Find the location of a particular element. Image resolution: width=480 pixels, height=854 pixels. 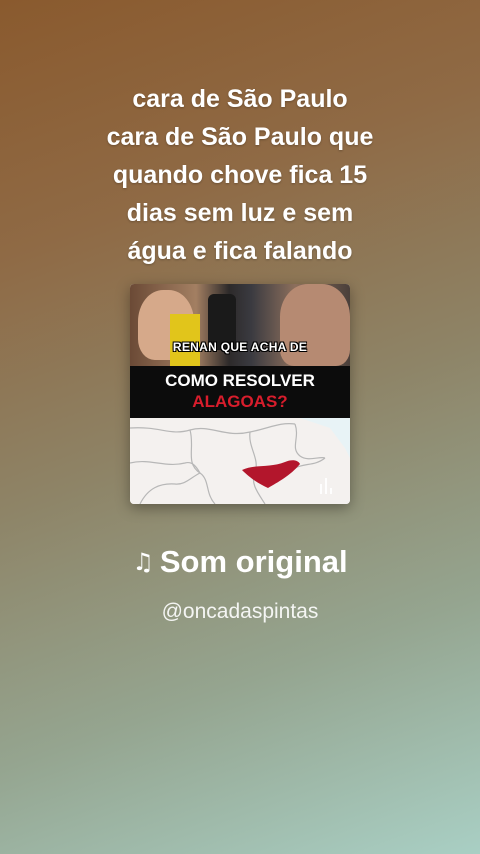

music-note-icon: ♫ is located at coordinates (143, 562).